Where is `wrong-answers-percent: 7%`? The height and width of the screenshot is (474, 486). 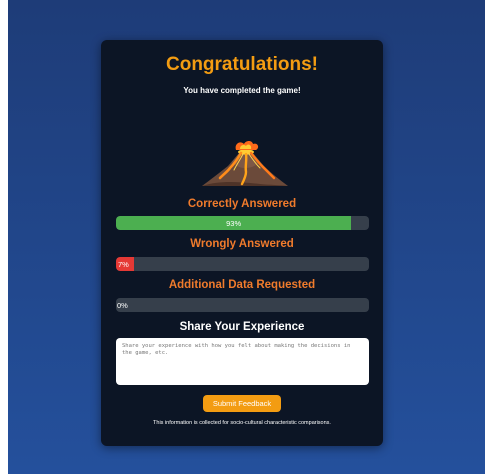 wrong-answers-percent: 7% is located at coordinates (123, 264).